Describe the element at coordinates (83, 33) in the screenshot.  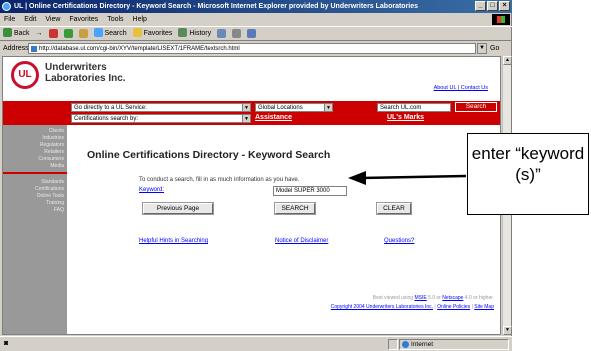
I see `home-icon` at that location.